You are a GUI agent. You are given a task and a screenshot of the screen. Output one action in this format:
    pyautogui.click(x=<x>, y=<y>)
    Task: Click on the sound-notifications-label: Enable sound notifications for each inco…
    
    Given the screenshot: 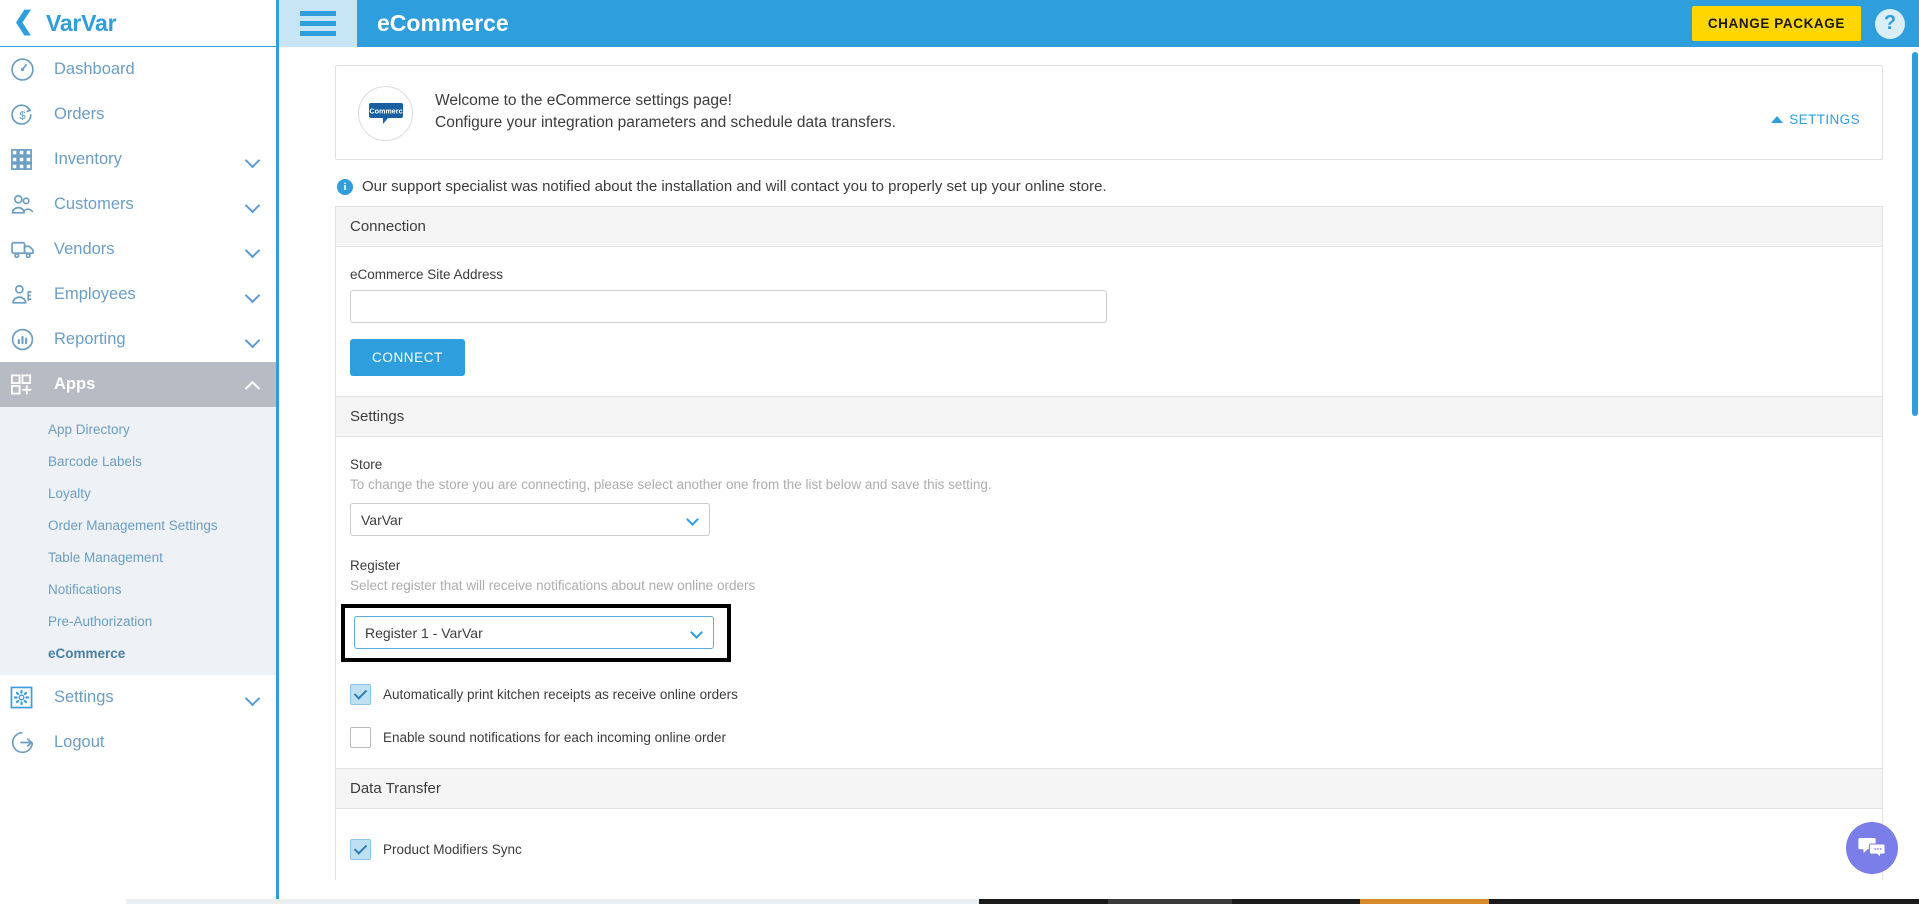 What is the action you would take?
    pyautogui.click(x=554, y=737)
    